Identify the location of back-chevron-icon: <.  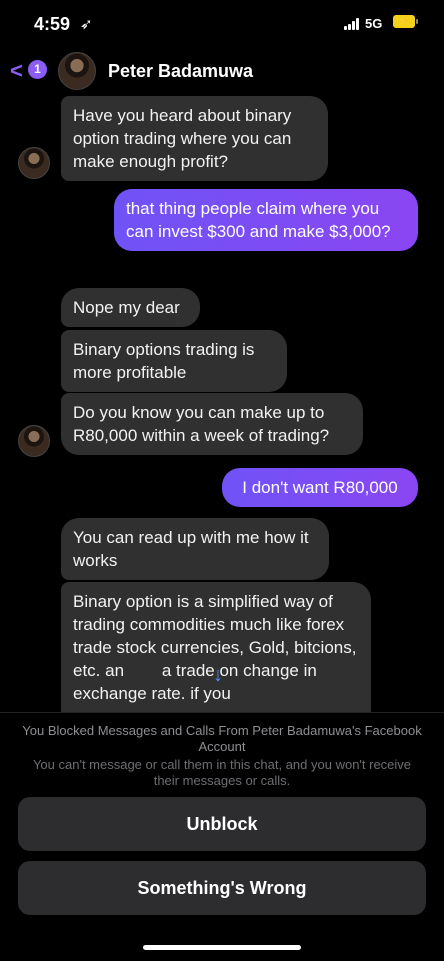
(16, 71).